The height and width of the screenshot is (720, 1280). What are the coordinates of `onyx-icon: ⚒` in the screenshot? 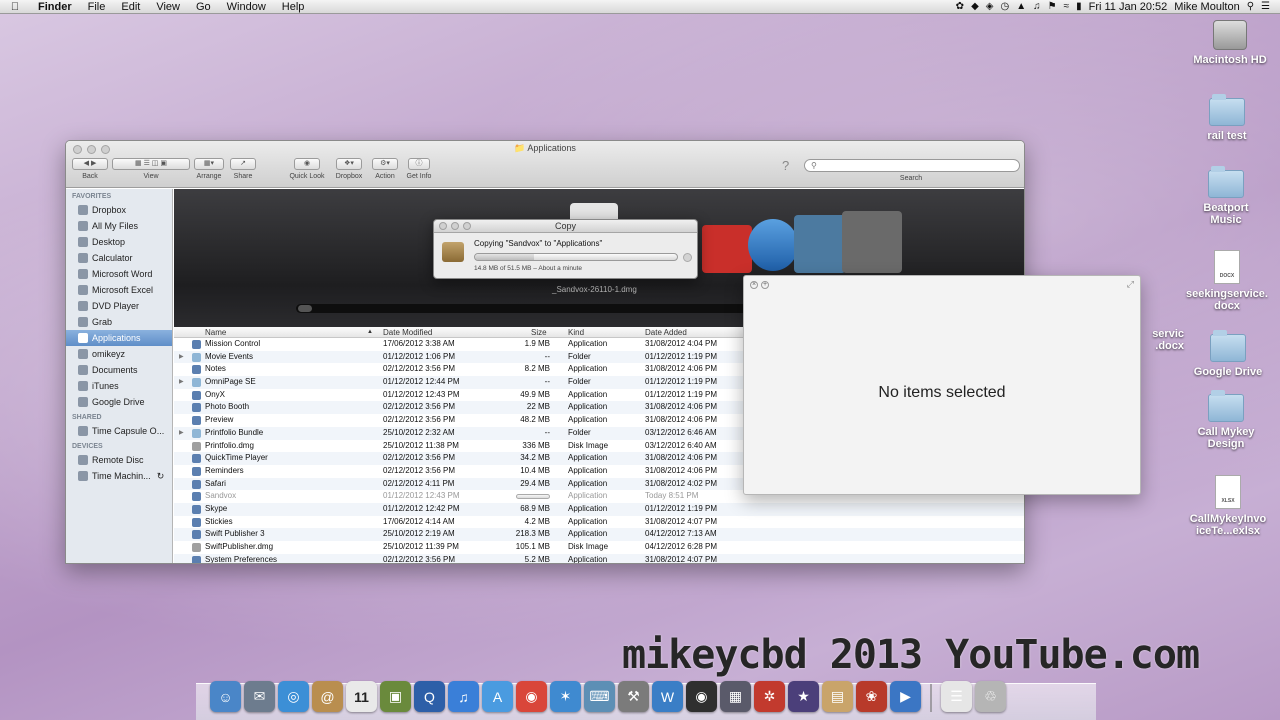 It's located at (633, 696).